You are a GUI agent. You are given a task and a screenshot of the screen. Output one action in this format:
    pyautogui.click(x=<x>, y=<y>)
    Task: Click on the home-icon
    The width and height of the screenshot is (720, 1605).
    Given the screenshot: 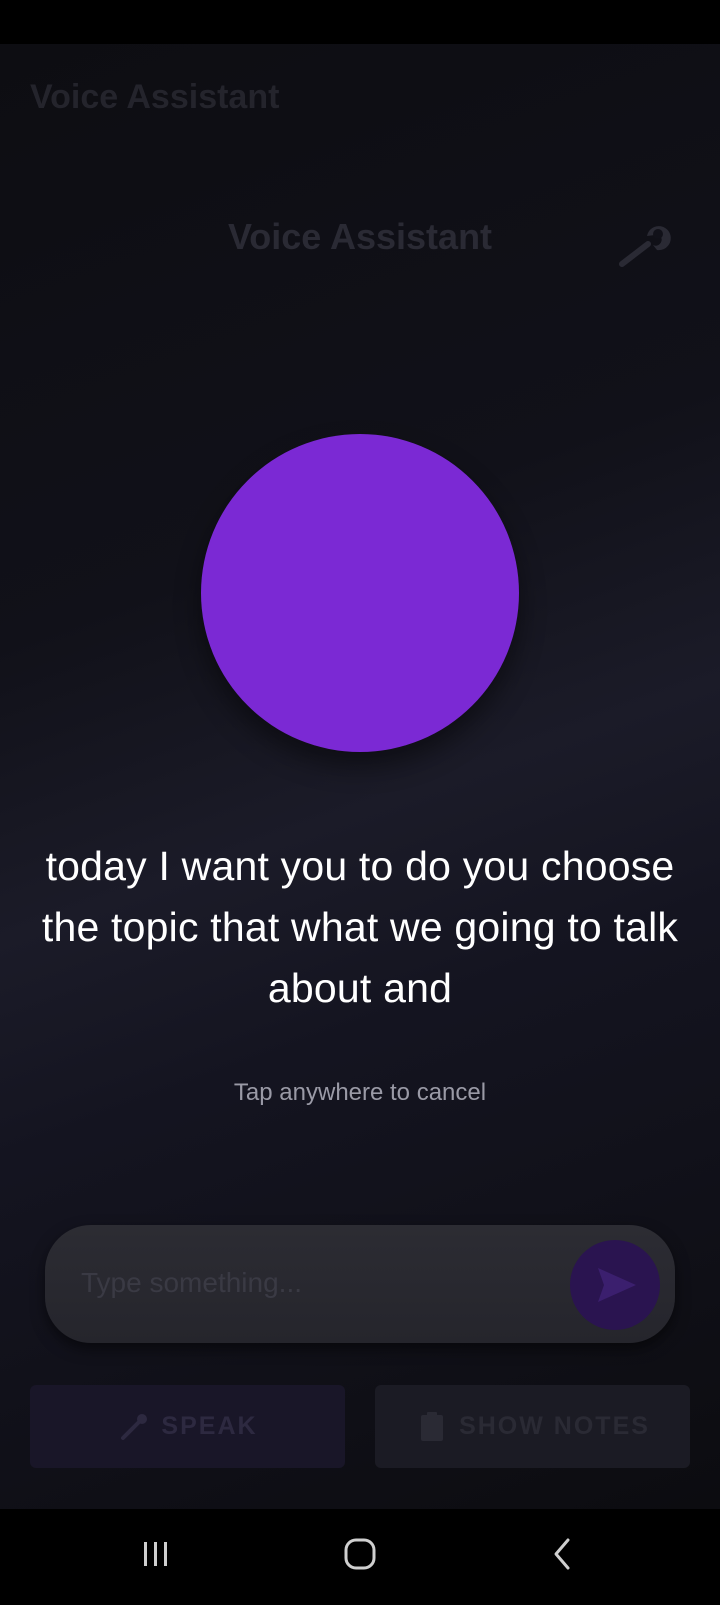 What is the action you would take?
    pyautogui.click(x=360, y=1554)
    